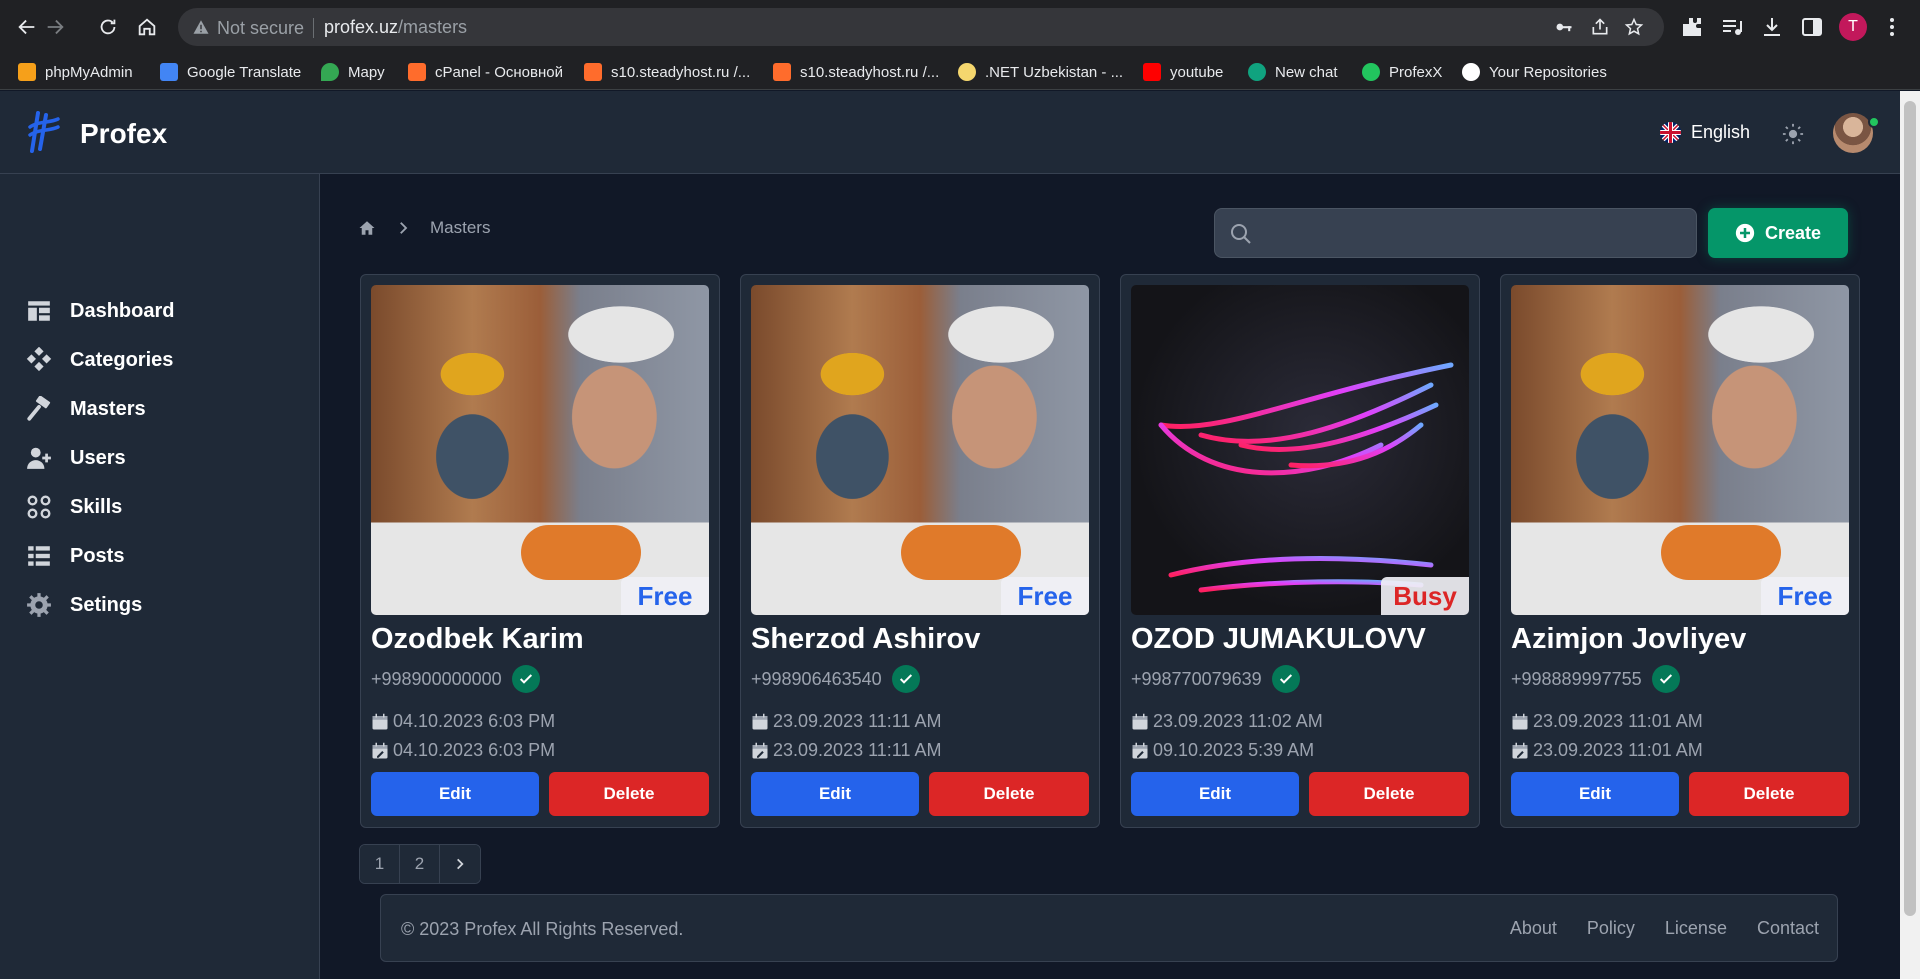  I want to click on url-text: profex.uz/masters, so click(395, 27).